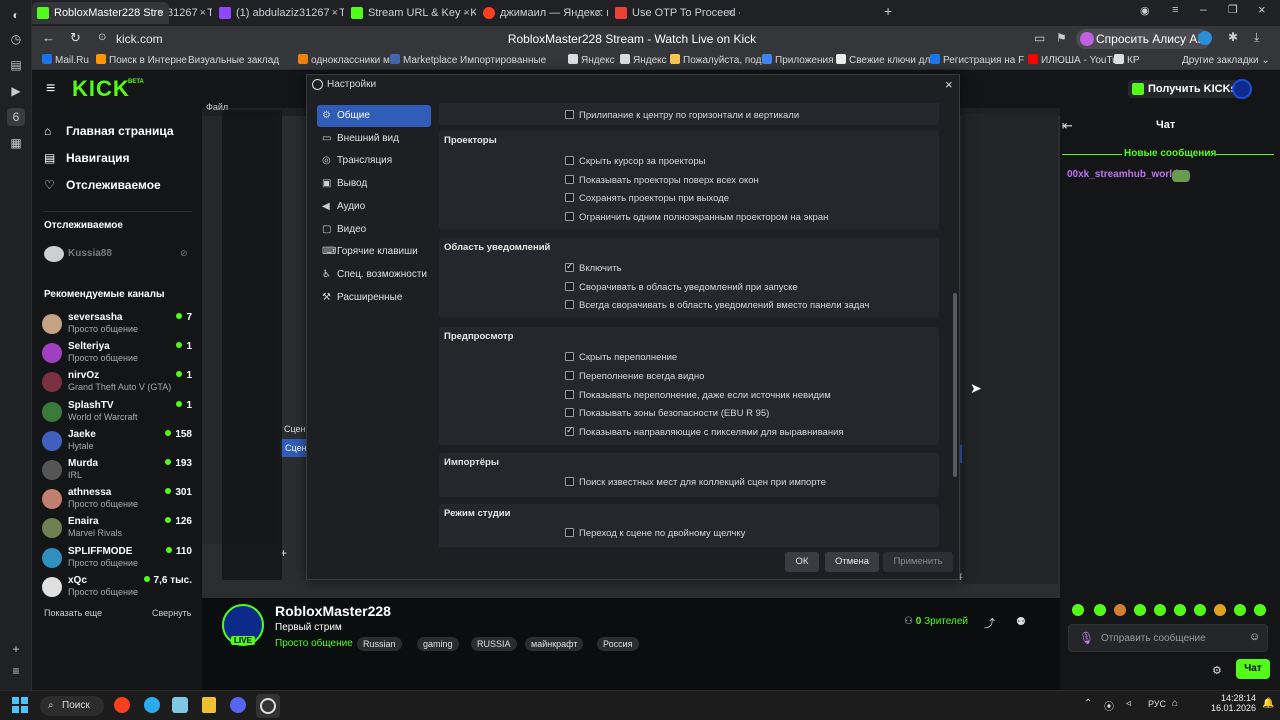 Image resolution: width=1280 pixels, height=720 pixels. Describe the element at coordinates (852, 562) in the screenshot. I see `cancel-button: Отмена` at that location.